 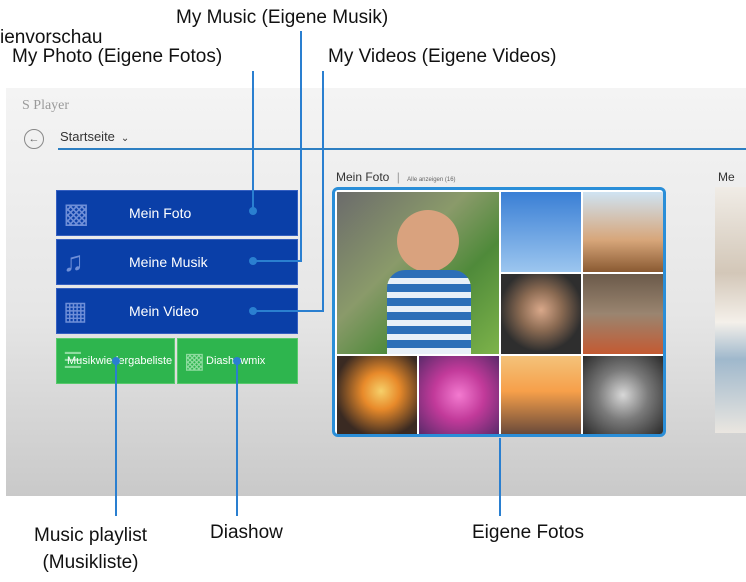 What do you see at coordinates (90, 535) in the screenshot?
I see `callout-music-playlist-line1: Music playlist` at bounding box center [90, 535].